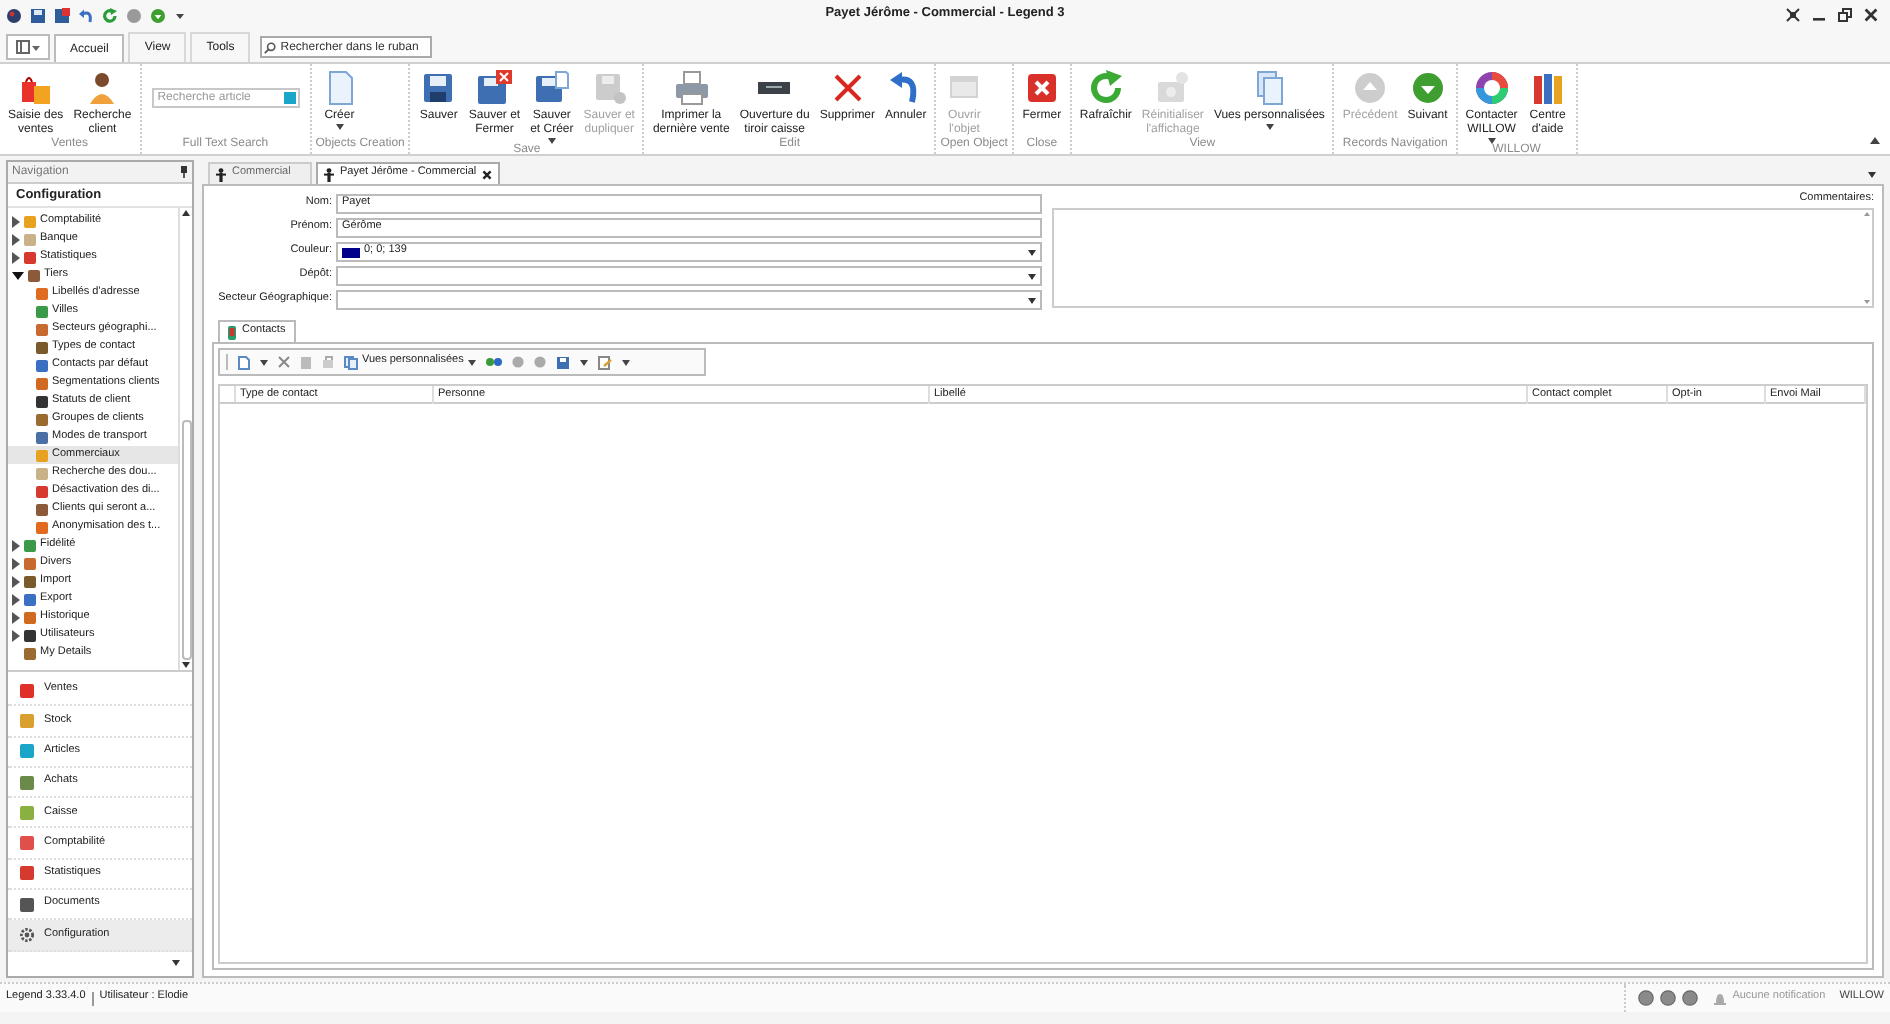 The height and width of the screenshot is (1024, 1890). I want to click on collapse-icon, so click(1875, 140).